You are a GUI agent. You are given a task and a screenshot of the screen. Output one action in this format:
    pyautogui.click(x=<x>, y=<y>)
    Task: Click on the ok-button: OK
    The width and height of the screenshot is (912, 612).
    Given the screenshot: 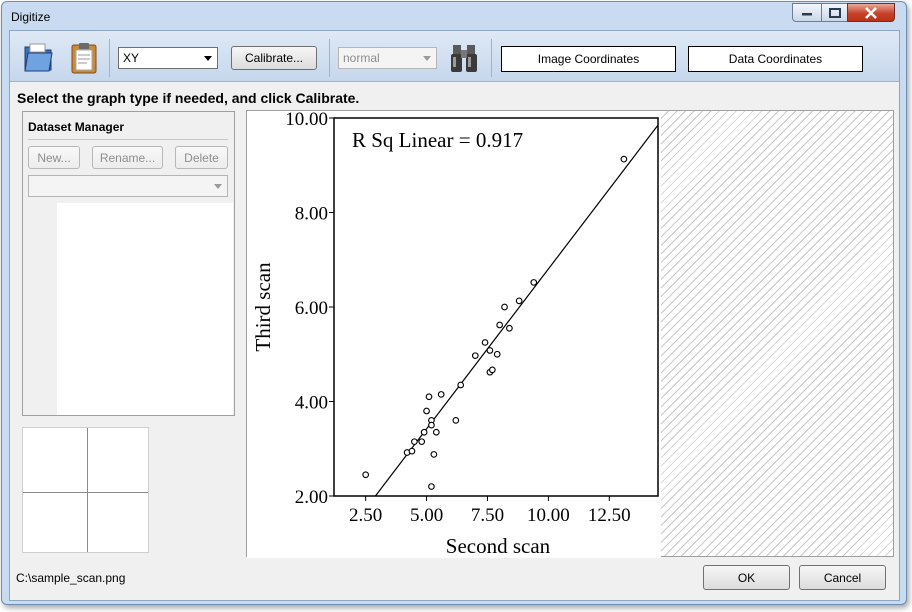 What is the action you would take?
    pyautogui.click(x=746, y=577)
    